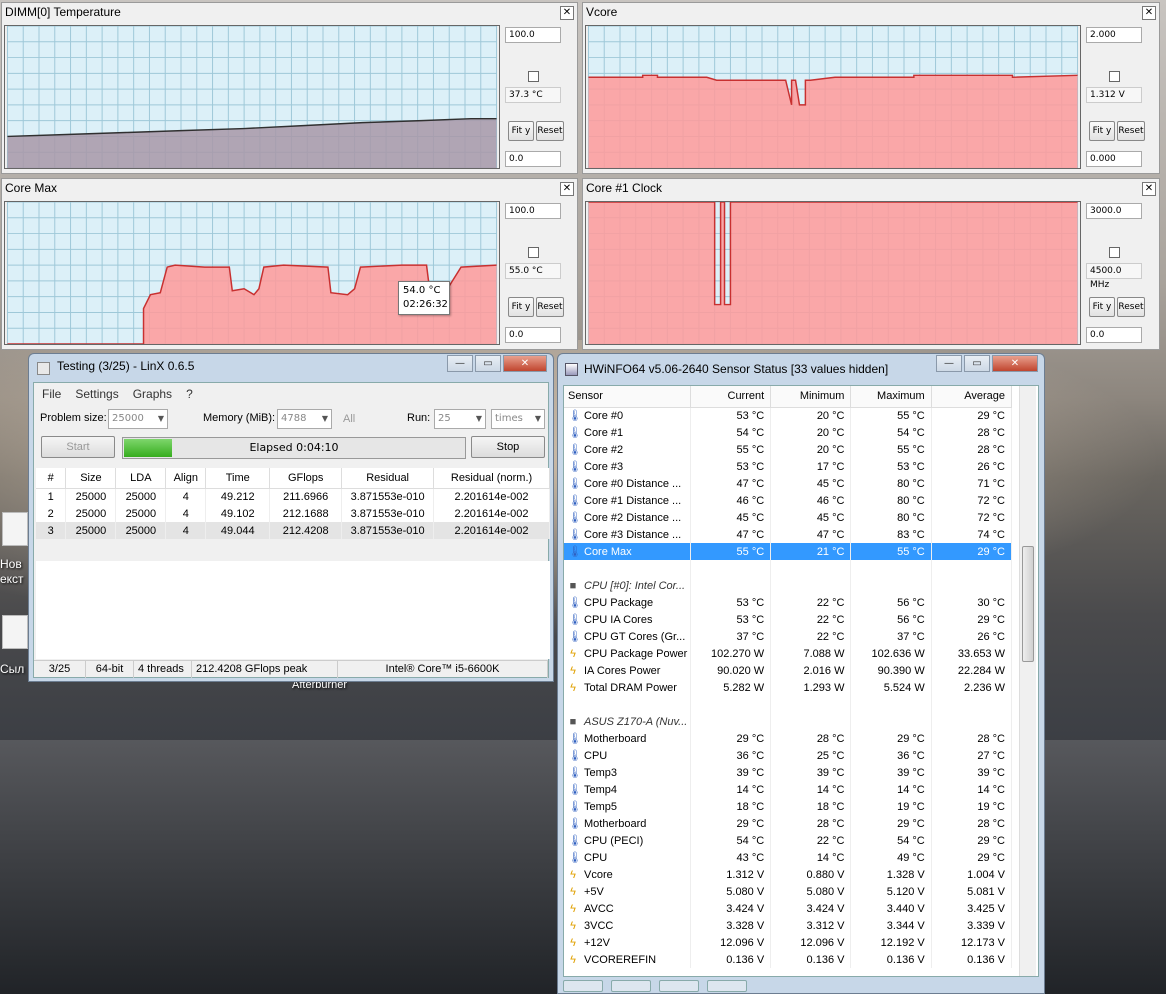  What do you see at coordinates (972, 397) in the screenshot?
I see `column-header: Average` at bounding box center [972, 397].